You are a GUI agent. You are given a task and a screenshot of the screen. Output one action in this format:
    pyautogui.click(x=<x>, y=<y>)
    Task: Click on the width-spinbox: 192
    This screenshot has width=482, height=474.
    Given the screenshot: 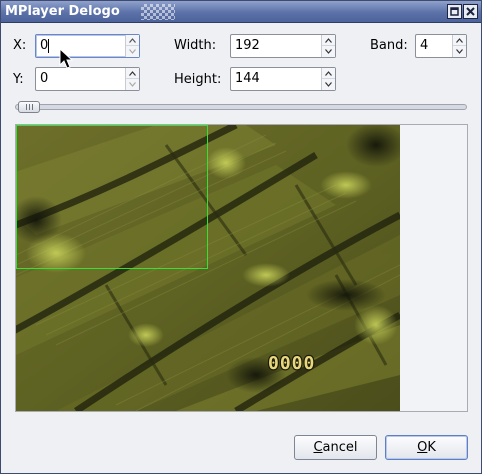 What is the action you would take?
    pyautogui.click(x=283, y=46)
    